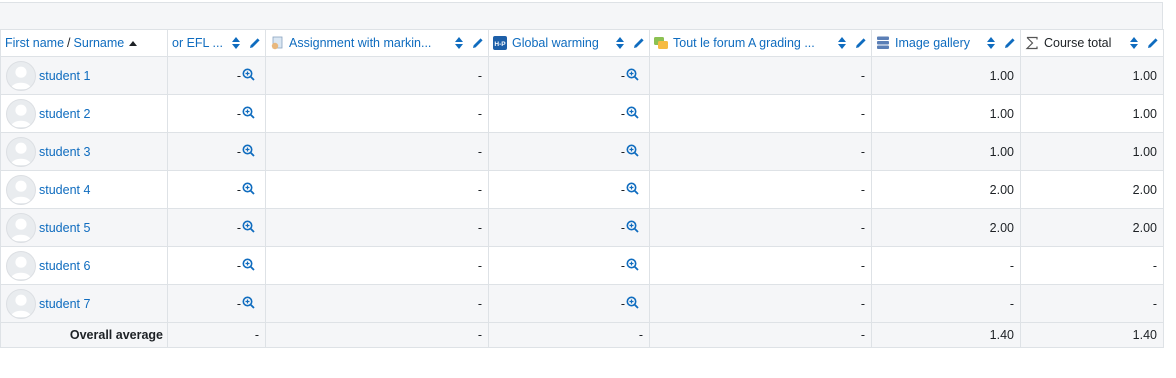 This screenshot has height=378, width=1176. Describe the element at coordinates (64, 76) in the screenshot. I see `student-name-link: student 1` at that location.